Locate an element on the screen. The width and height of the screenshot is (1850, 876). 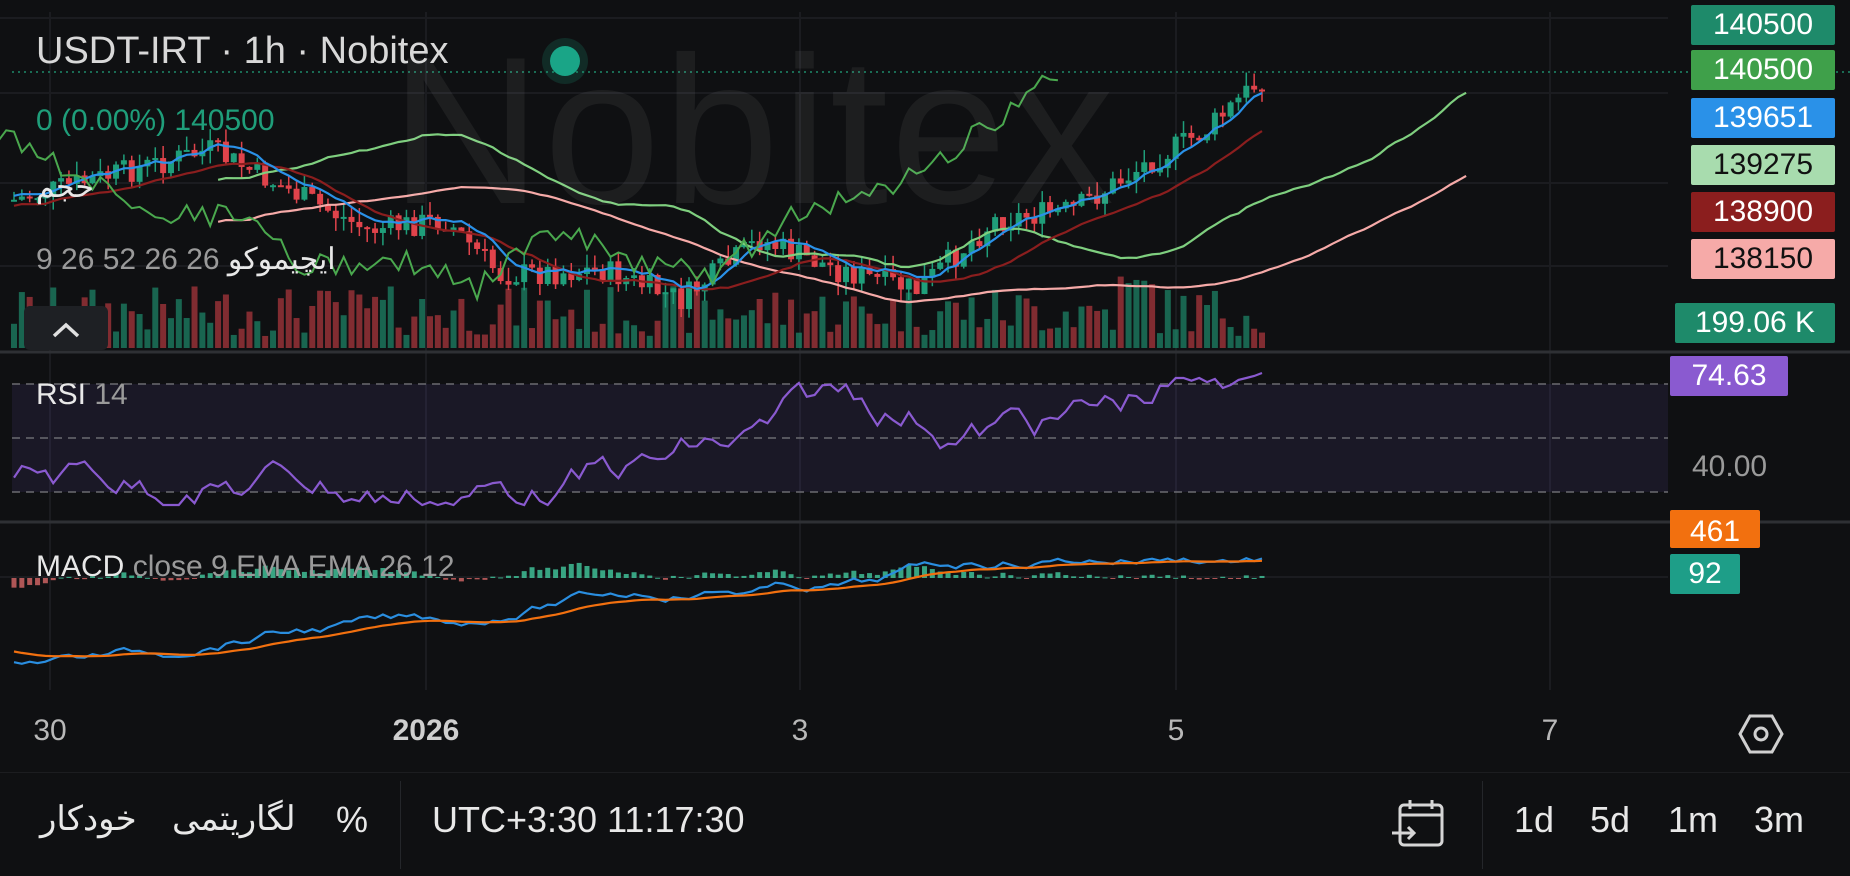
rsi-legend: RSI 14 is located at coordinates (82, 395).